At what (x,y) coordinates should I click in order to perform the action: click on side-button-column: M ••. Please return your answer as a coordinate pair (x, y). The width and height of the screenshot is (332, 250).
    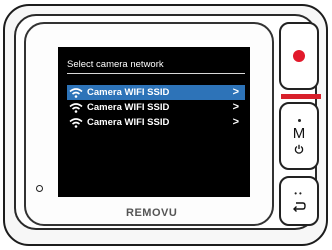
    Looking at the image, I should click on (299, 124).